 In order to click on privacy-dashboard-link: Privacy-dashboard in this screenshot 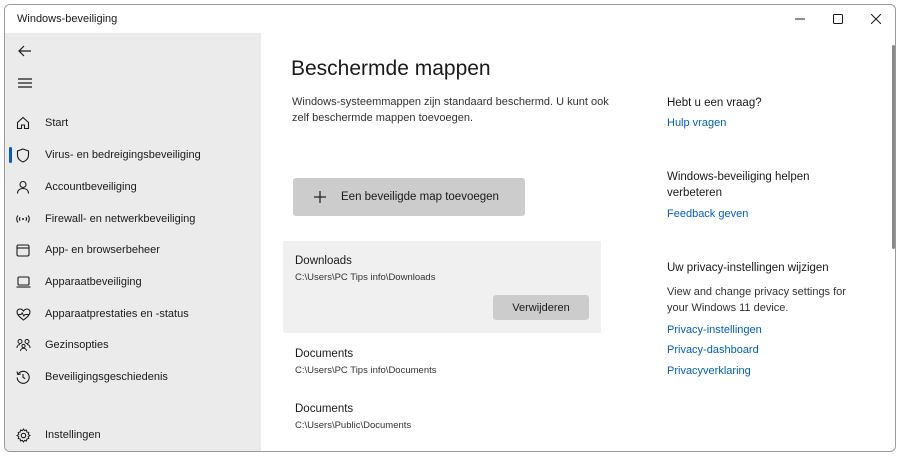, I will do `click(713, 350)`.